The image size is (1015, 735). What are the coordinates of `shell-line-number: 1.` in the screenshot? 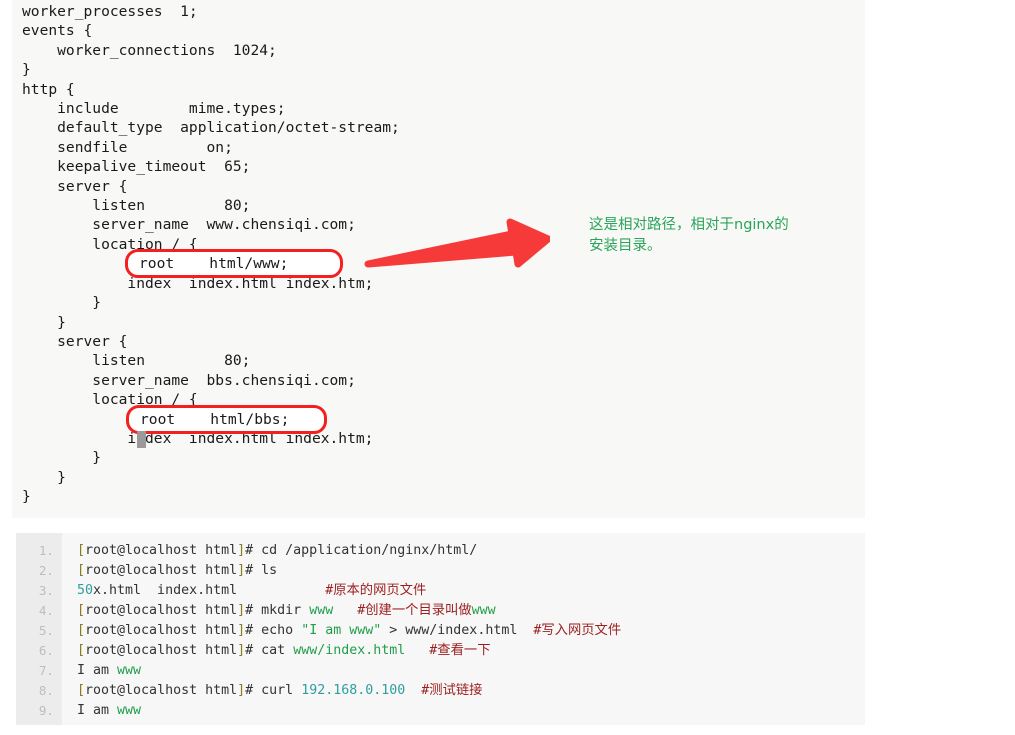 It's located at (46, 550).